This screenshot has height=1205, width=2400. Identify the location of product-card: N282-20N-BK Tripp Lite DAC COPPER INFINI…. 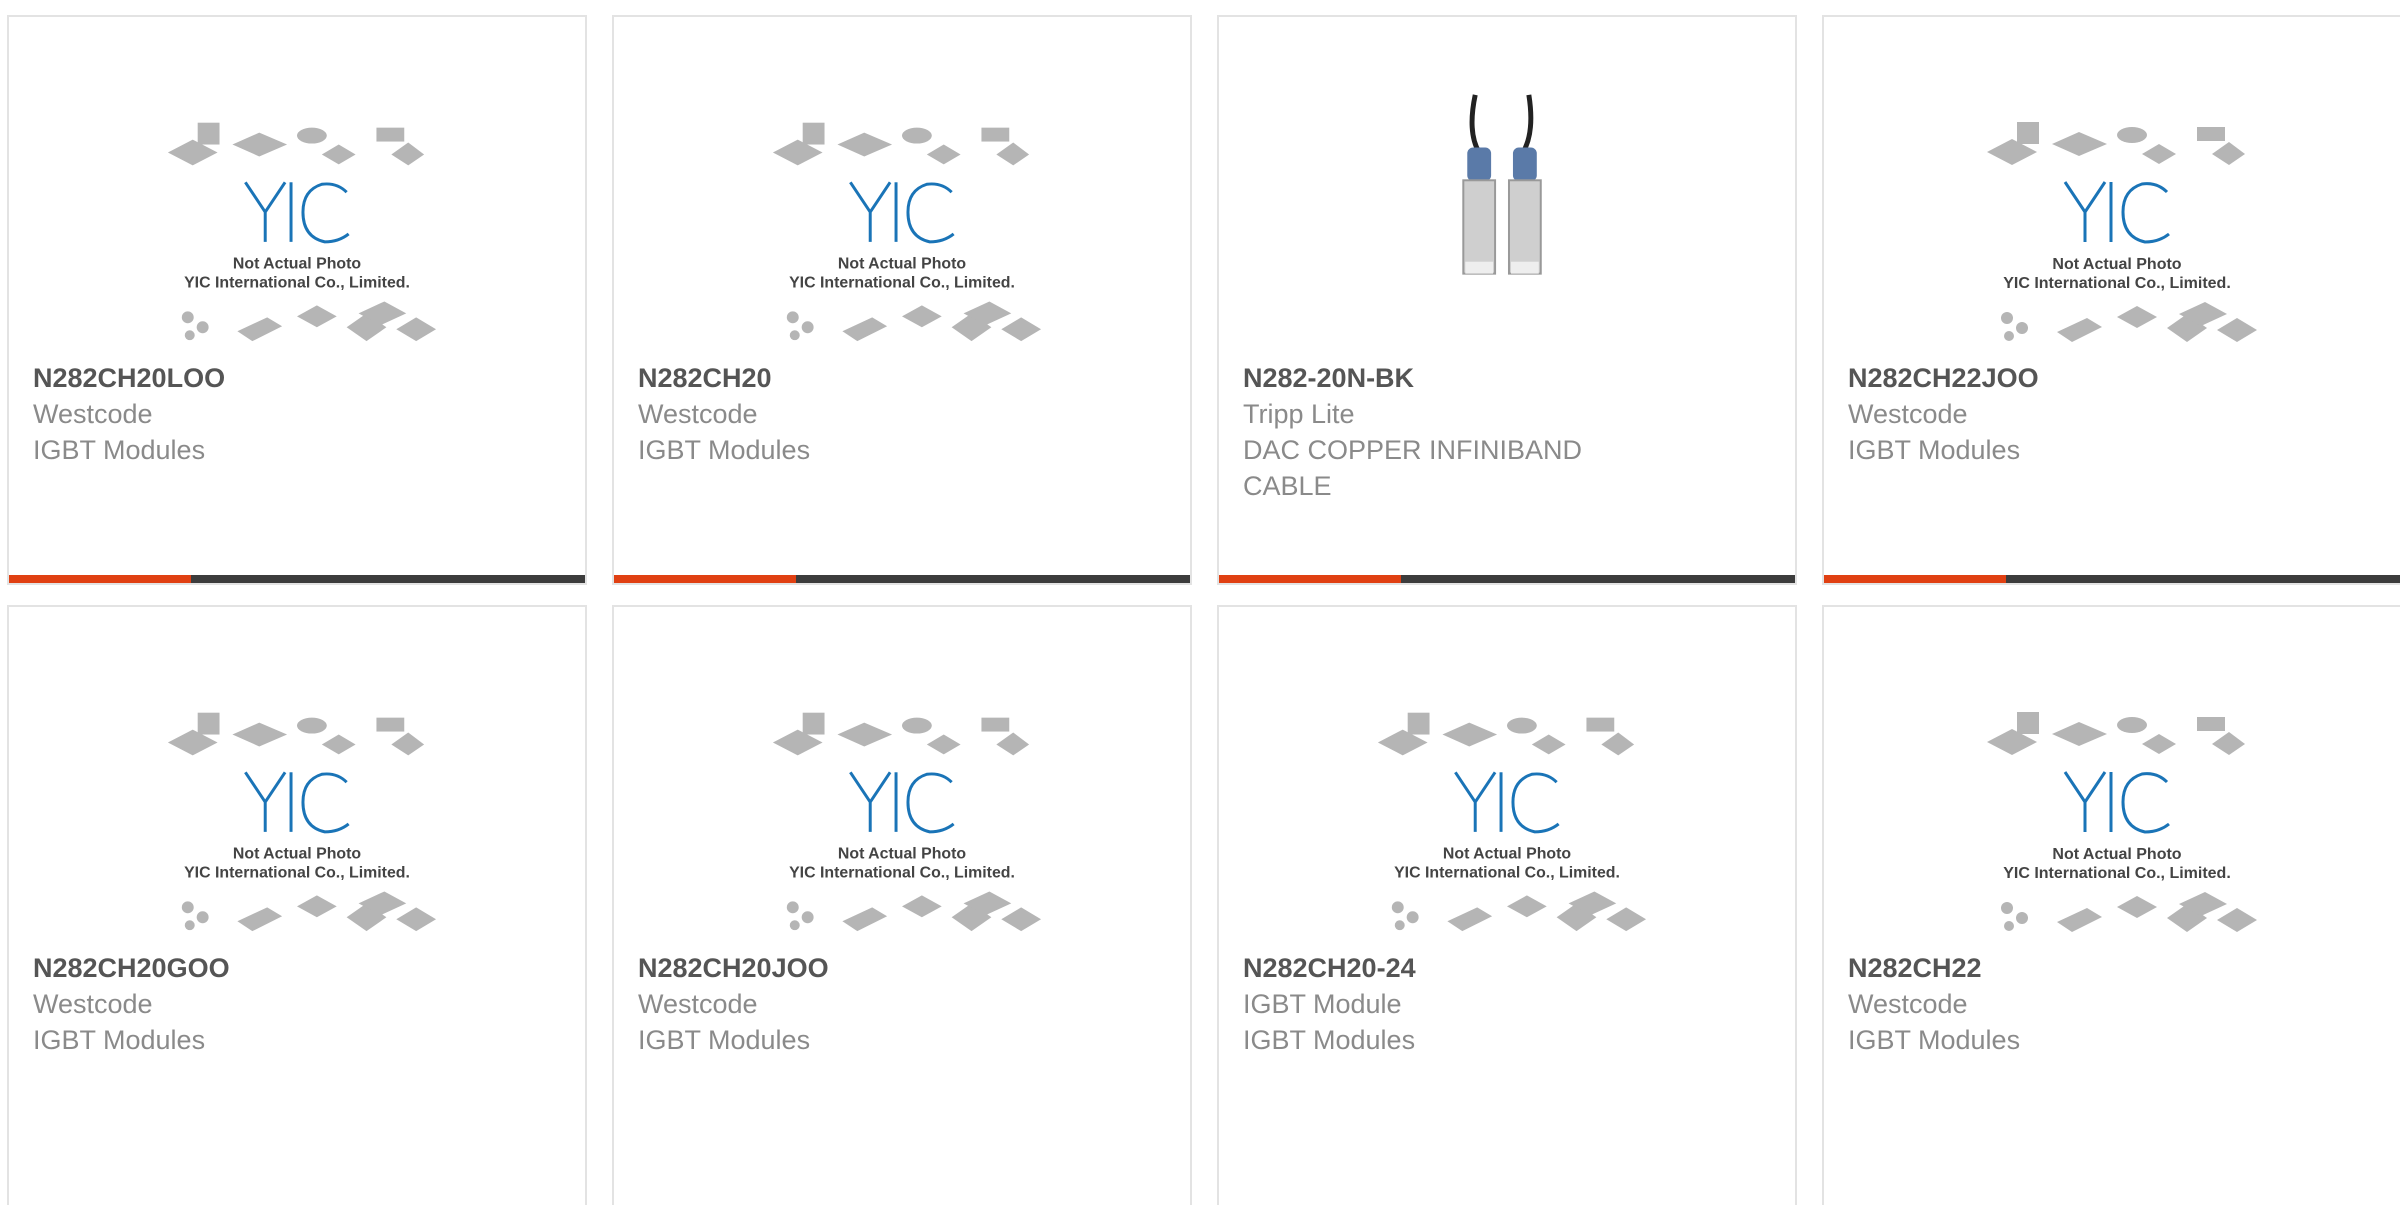
(1507, 300).